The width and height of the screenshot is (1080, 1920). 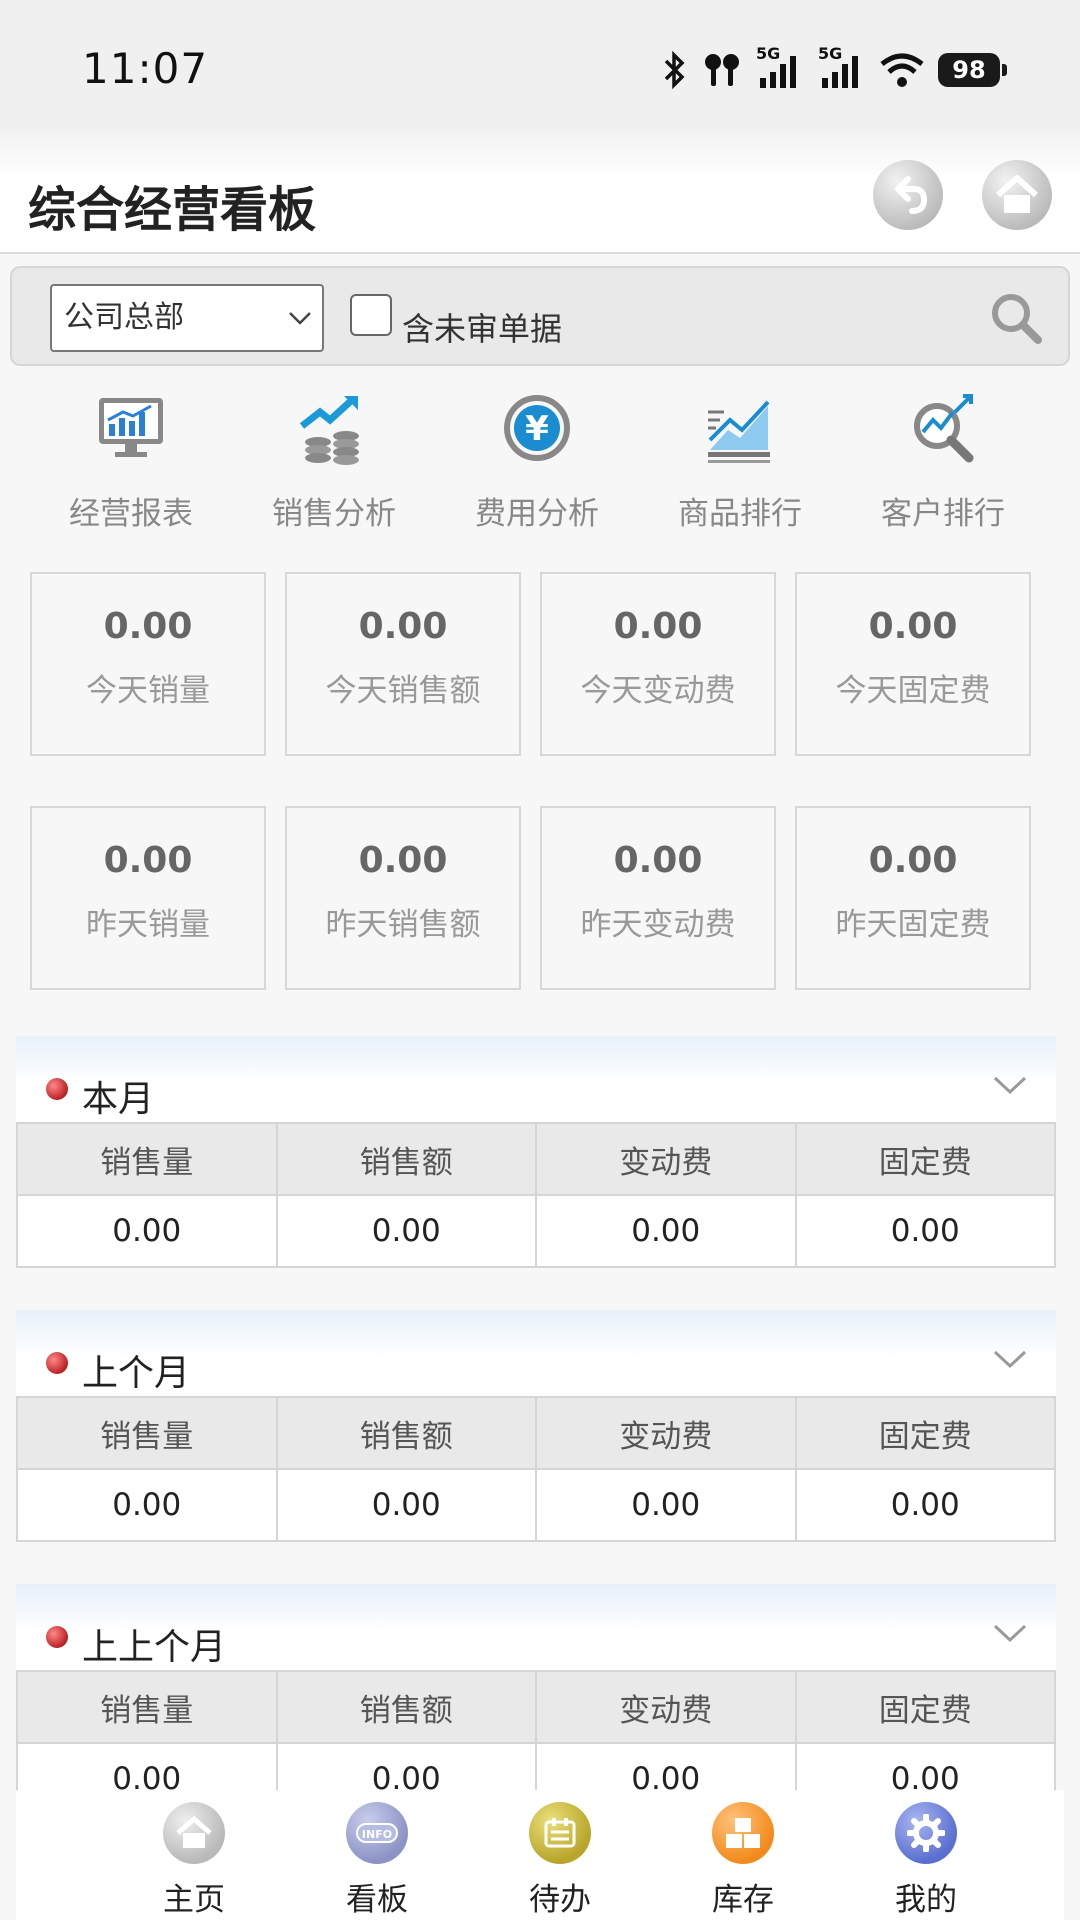 I want to click on stat-card-today-variable-cost: 0.00 今天变动费, so click(x=658, y=664).